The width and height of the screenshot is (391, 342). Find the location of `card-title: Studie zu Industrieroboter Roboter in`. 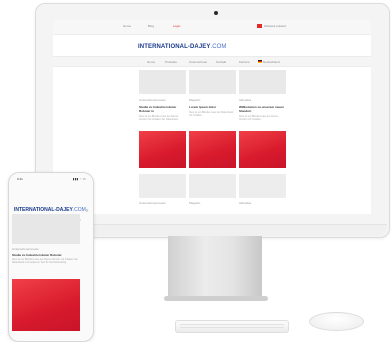

card-title: Studie zu Industrieroboter Roboter in is located at coordinates (162, 109).